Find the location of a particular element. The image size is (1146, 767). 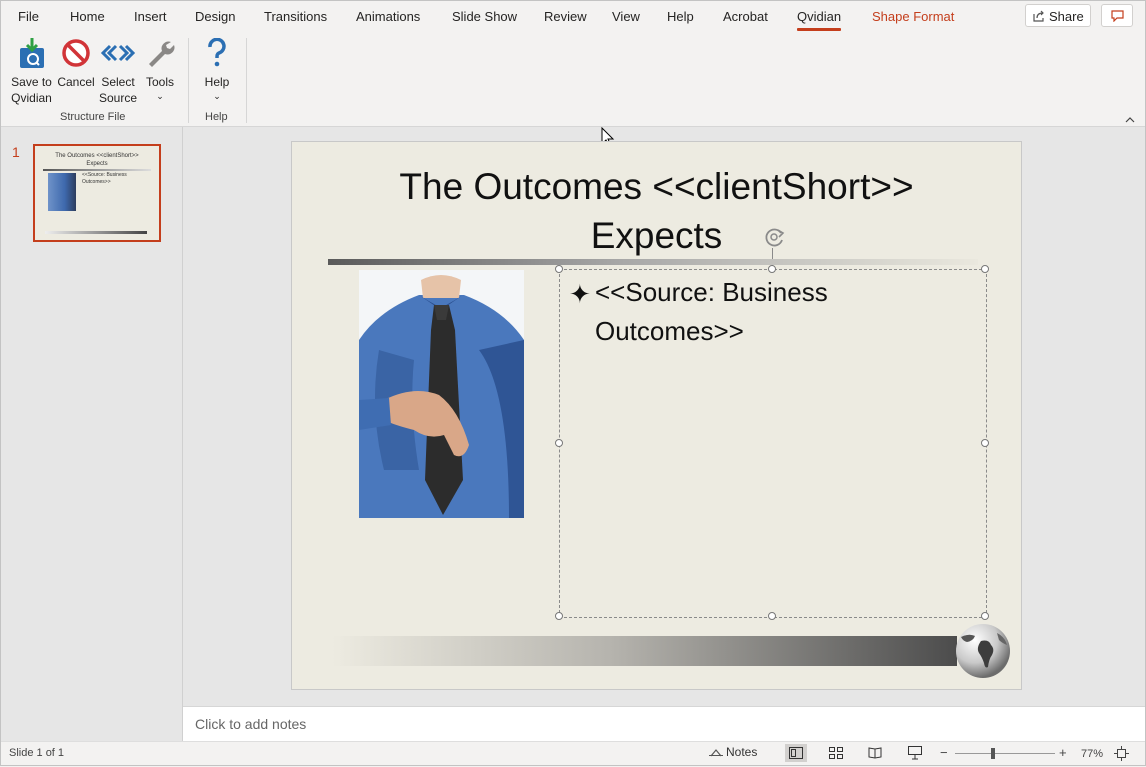

help-dropdown-chevron-icon: ⌄ is located at coordinates (217, 96).